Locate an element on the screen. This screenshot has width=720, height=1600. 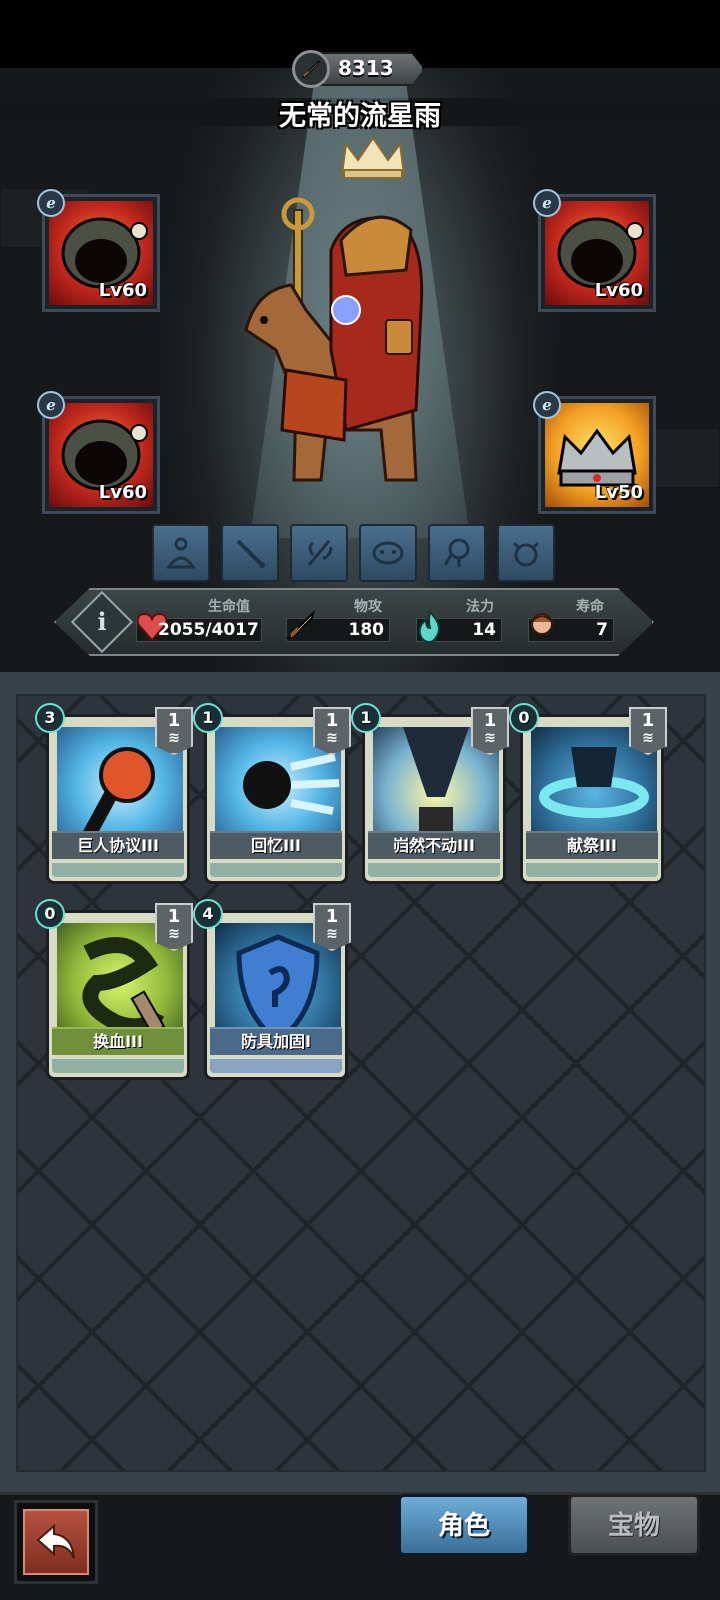
herb-icon is located at coordinates (320, 553).